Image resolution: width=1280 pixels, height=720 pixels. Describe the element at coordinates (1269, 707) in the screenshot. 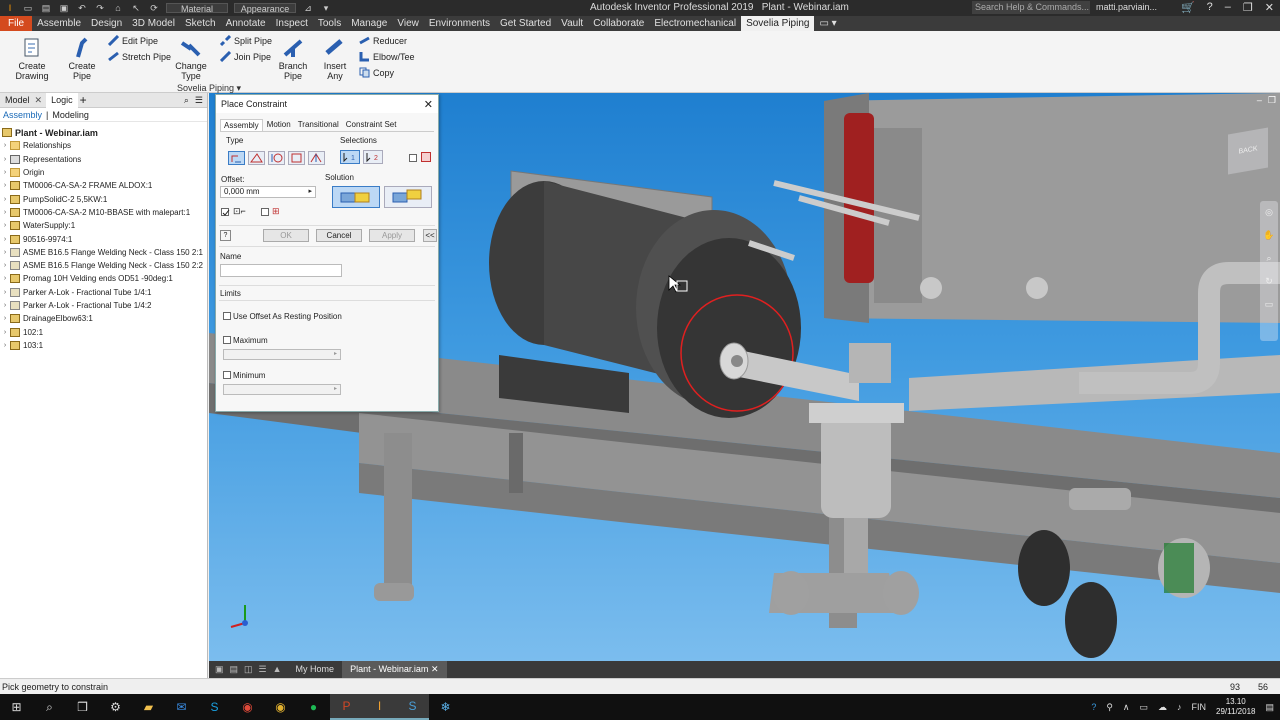

I see `notifications-icon: ▤` at that location.